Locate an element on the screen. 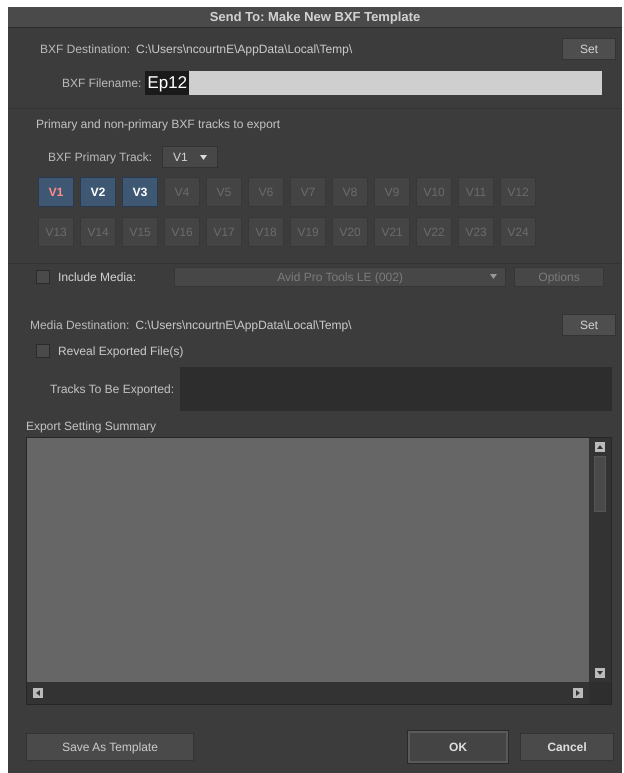 This screenshot has height=773, width=624. field-label: BXF Primary Track: is located at coordinates (100, 157).